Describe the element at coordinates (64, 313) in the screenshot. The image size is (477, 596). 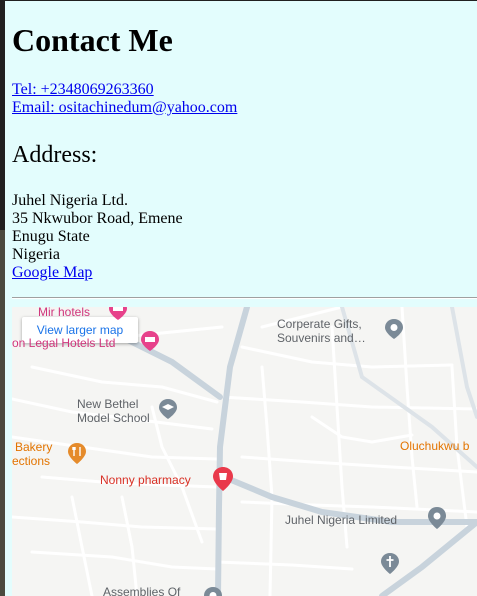
I see `place-label-mir-hotels: Mir hotels` at that location.